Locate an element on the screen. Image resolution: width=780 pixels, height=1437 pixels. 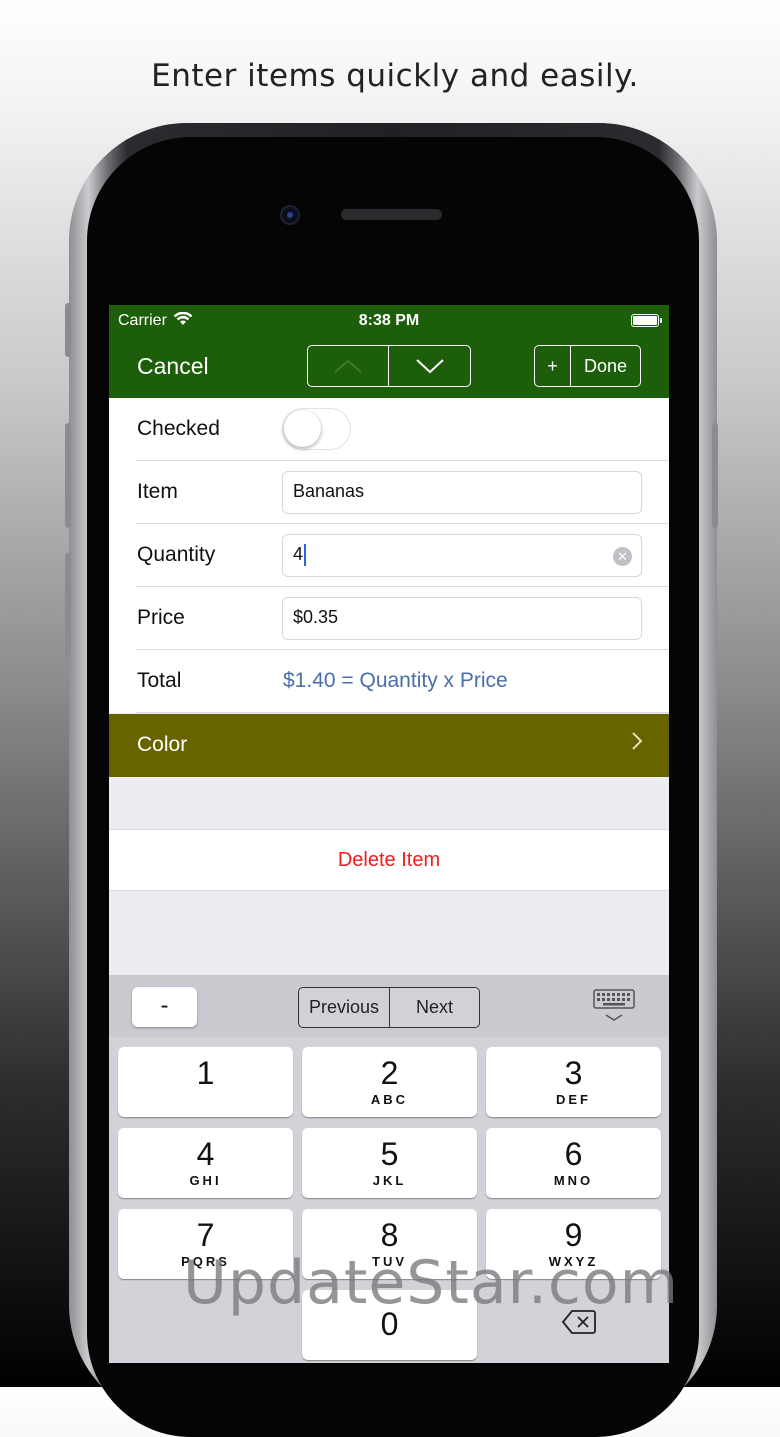
chevron-right-icon is located at coordinates (637, 744).